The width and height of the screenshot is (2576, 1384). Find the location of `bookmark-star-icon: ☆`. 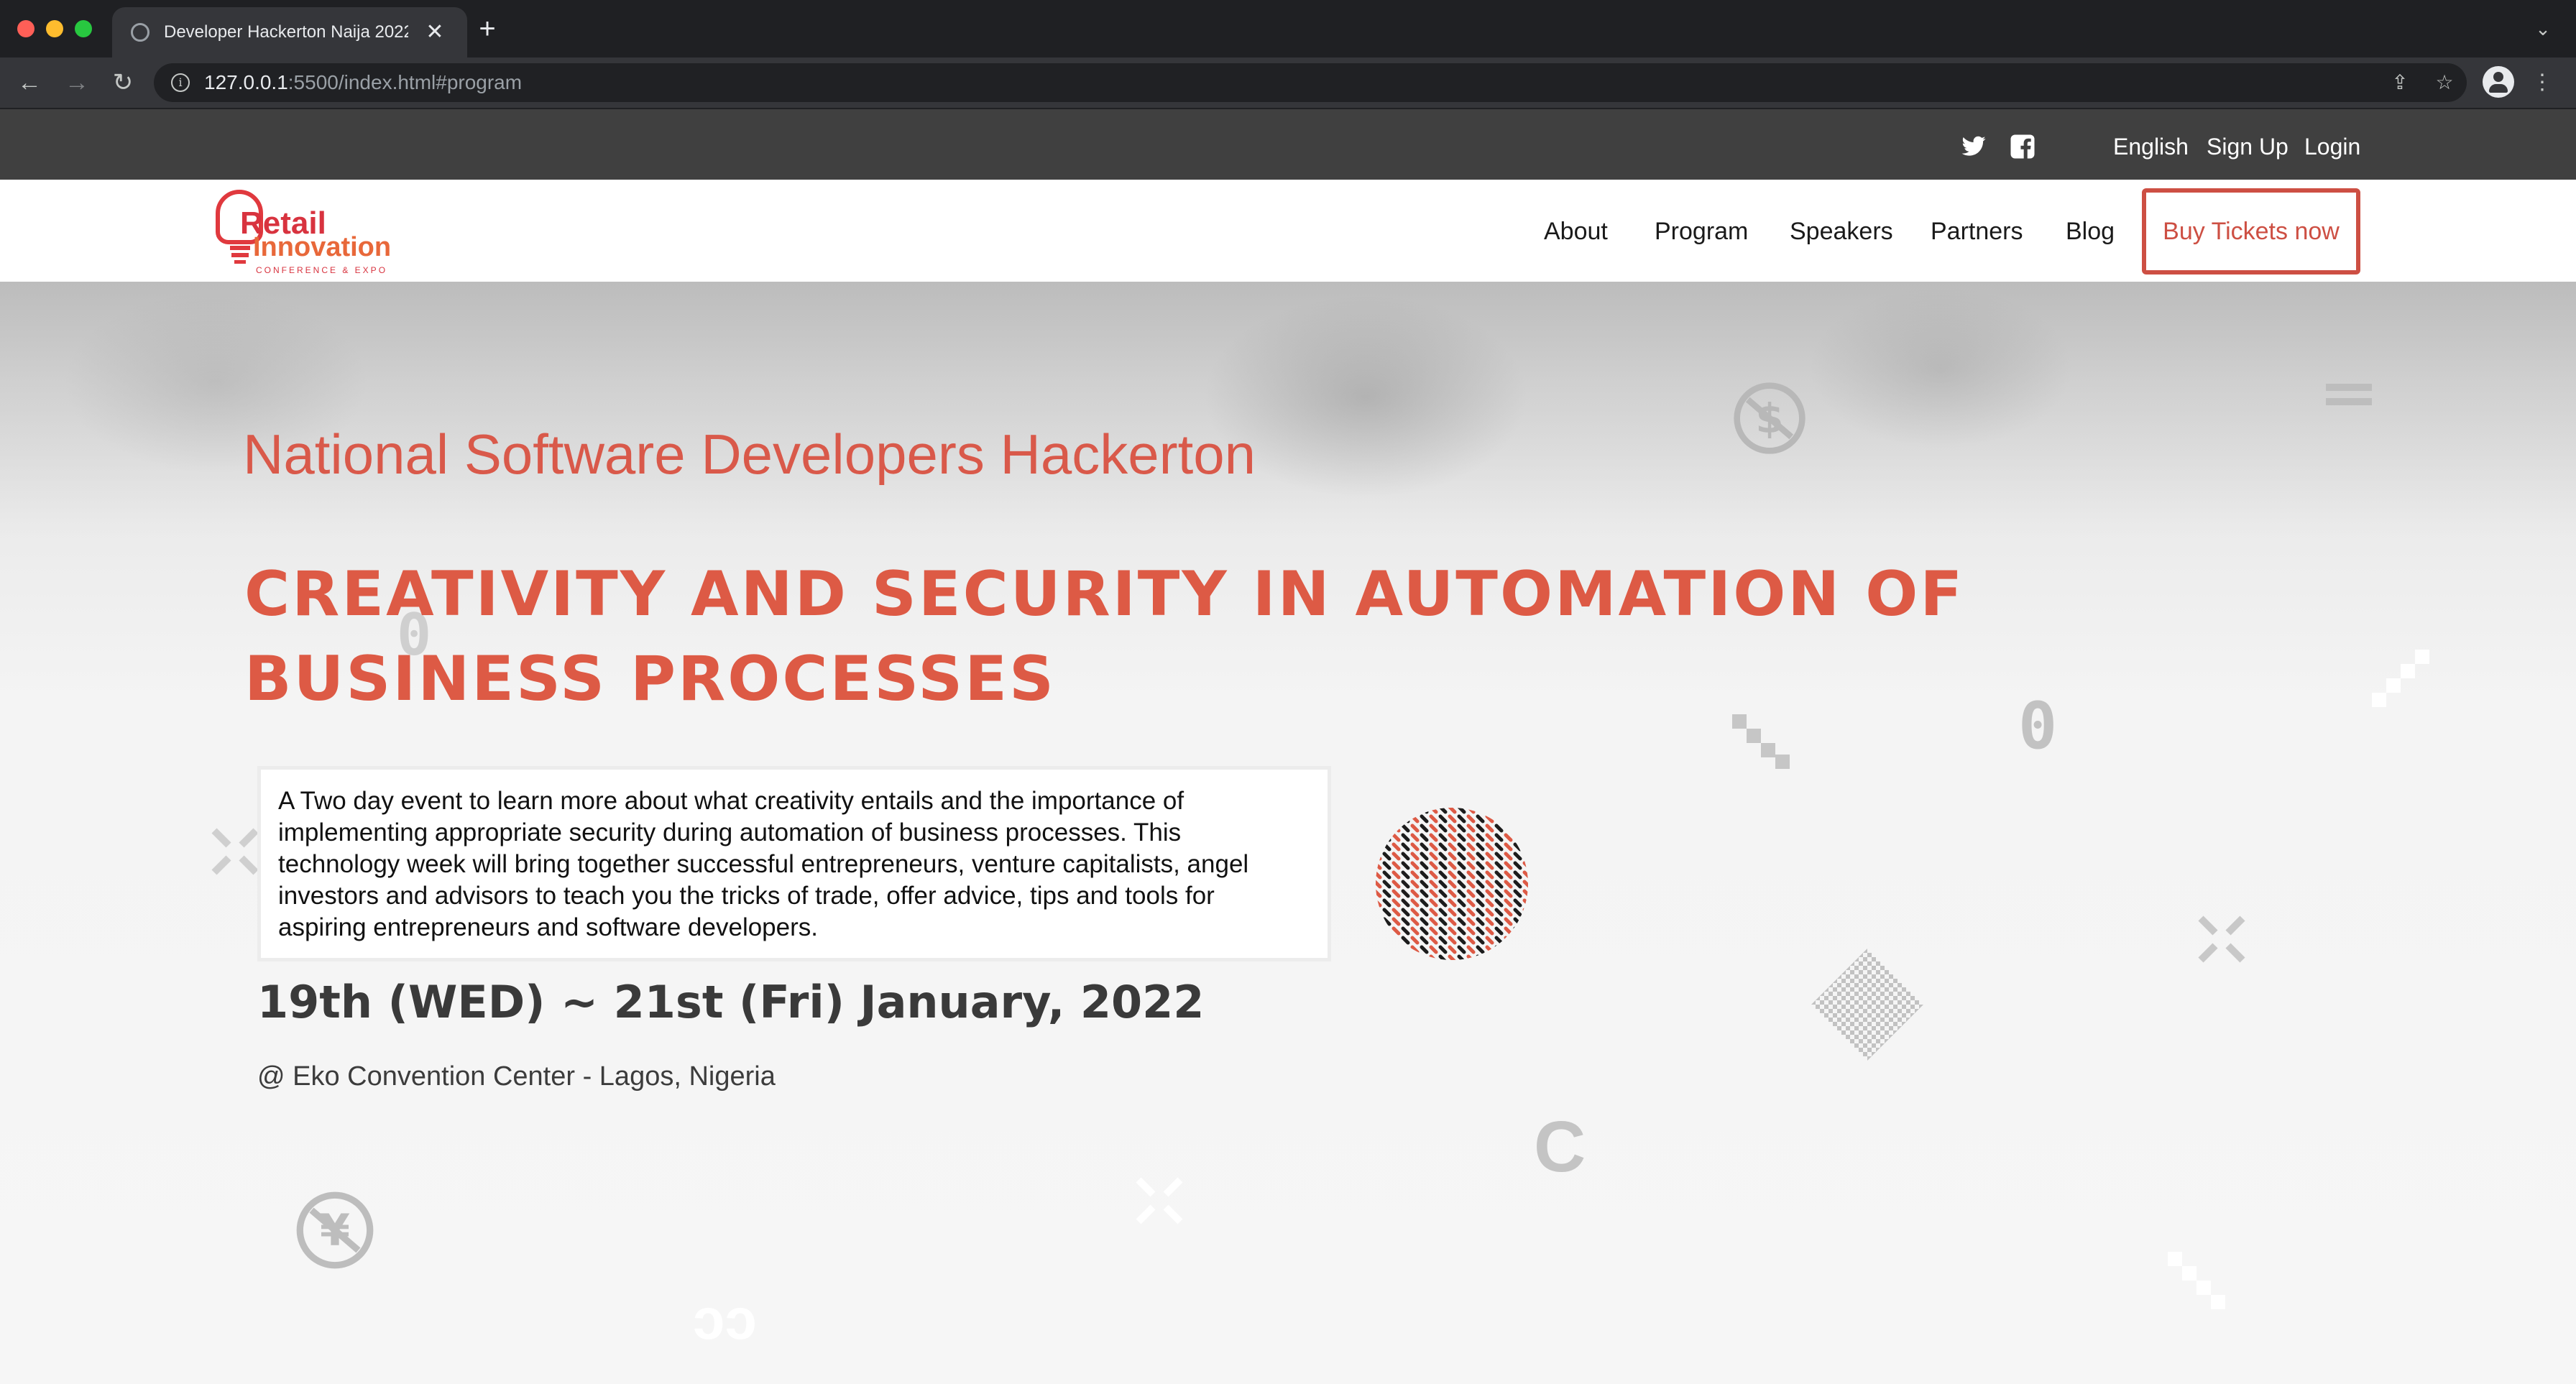

bookmark-star-icon: ☆ is located at coordinates (2444, 82).